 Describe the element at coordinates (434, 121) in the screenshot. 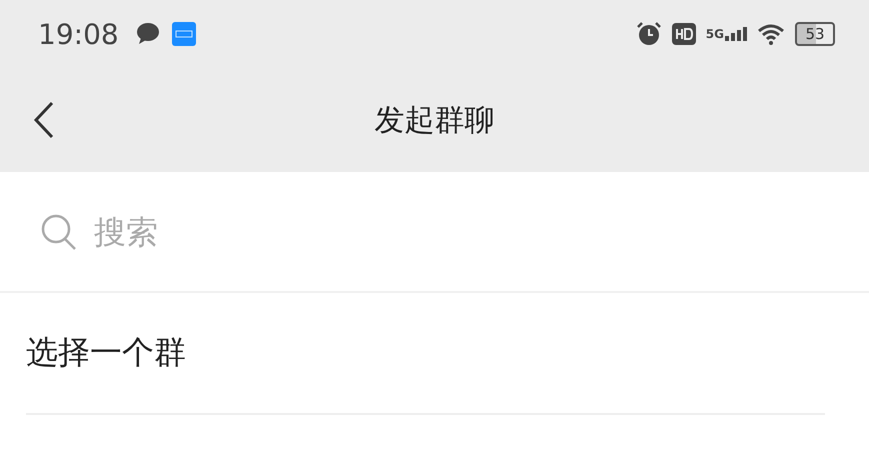

I see `page-title: 发起群聊` at that location.